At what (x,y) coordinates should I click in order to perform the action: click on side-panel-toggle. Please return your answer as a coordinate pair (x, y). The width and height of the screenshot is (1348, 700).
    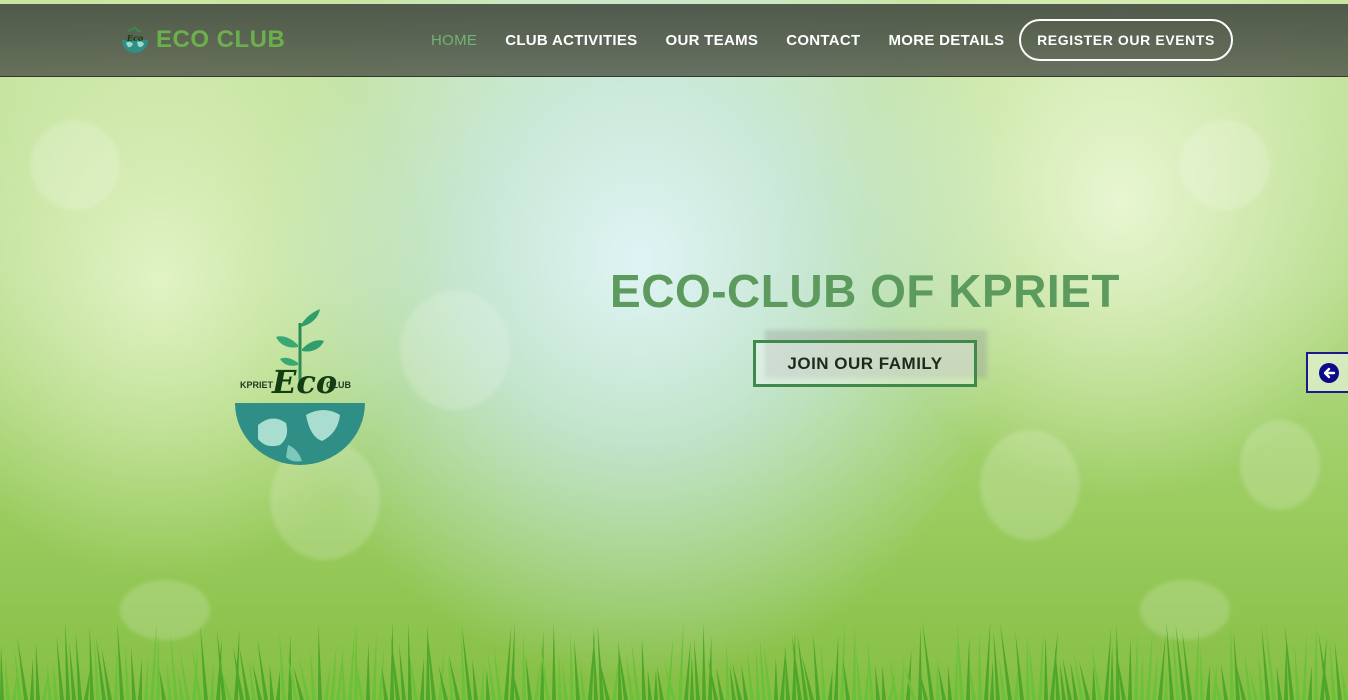
    Looking at the image, I should click on (1327, 372).